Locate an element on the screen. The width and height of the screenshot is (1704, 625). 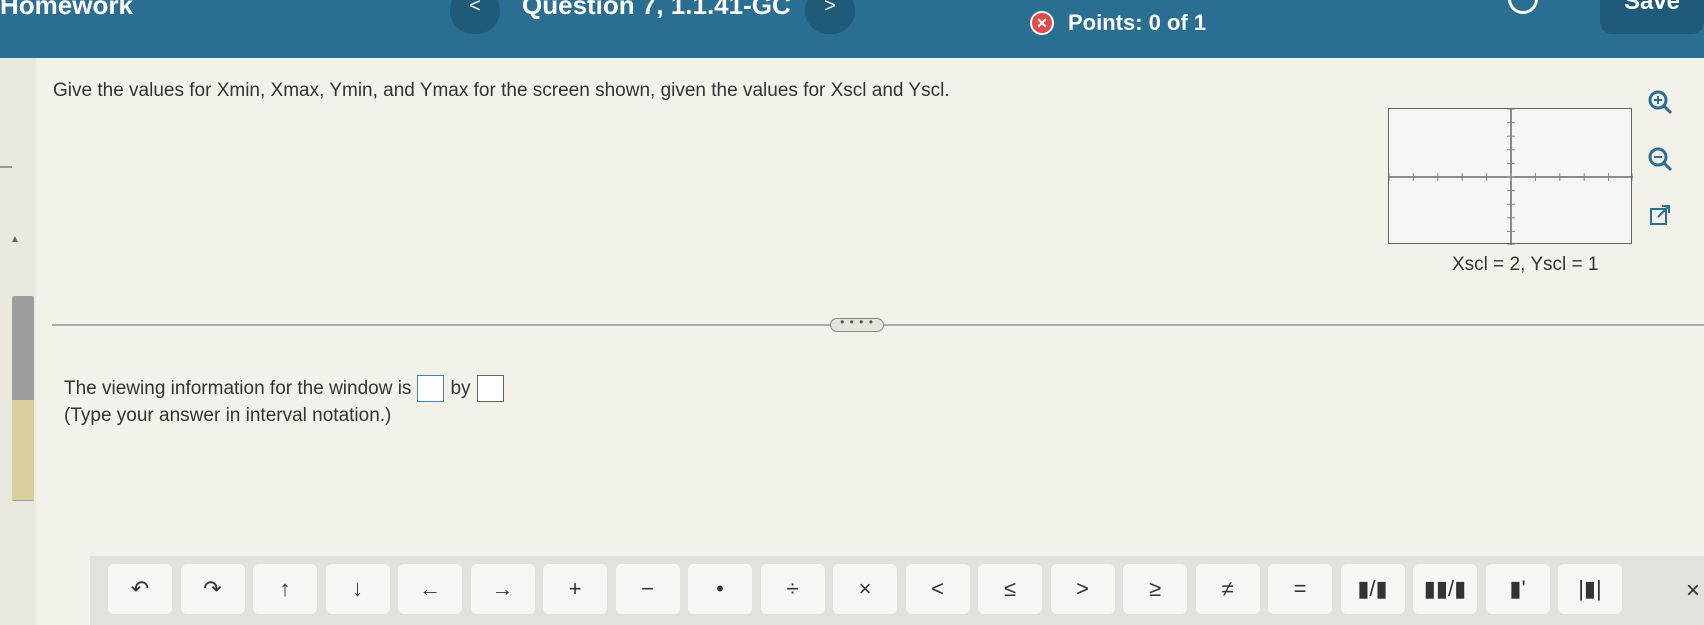
previous-question-button: < is located at coordinates (475, 17).